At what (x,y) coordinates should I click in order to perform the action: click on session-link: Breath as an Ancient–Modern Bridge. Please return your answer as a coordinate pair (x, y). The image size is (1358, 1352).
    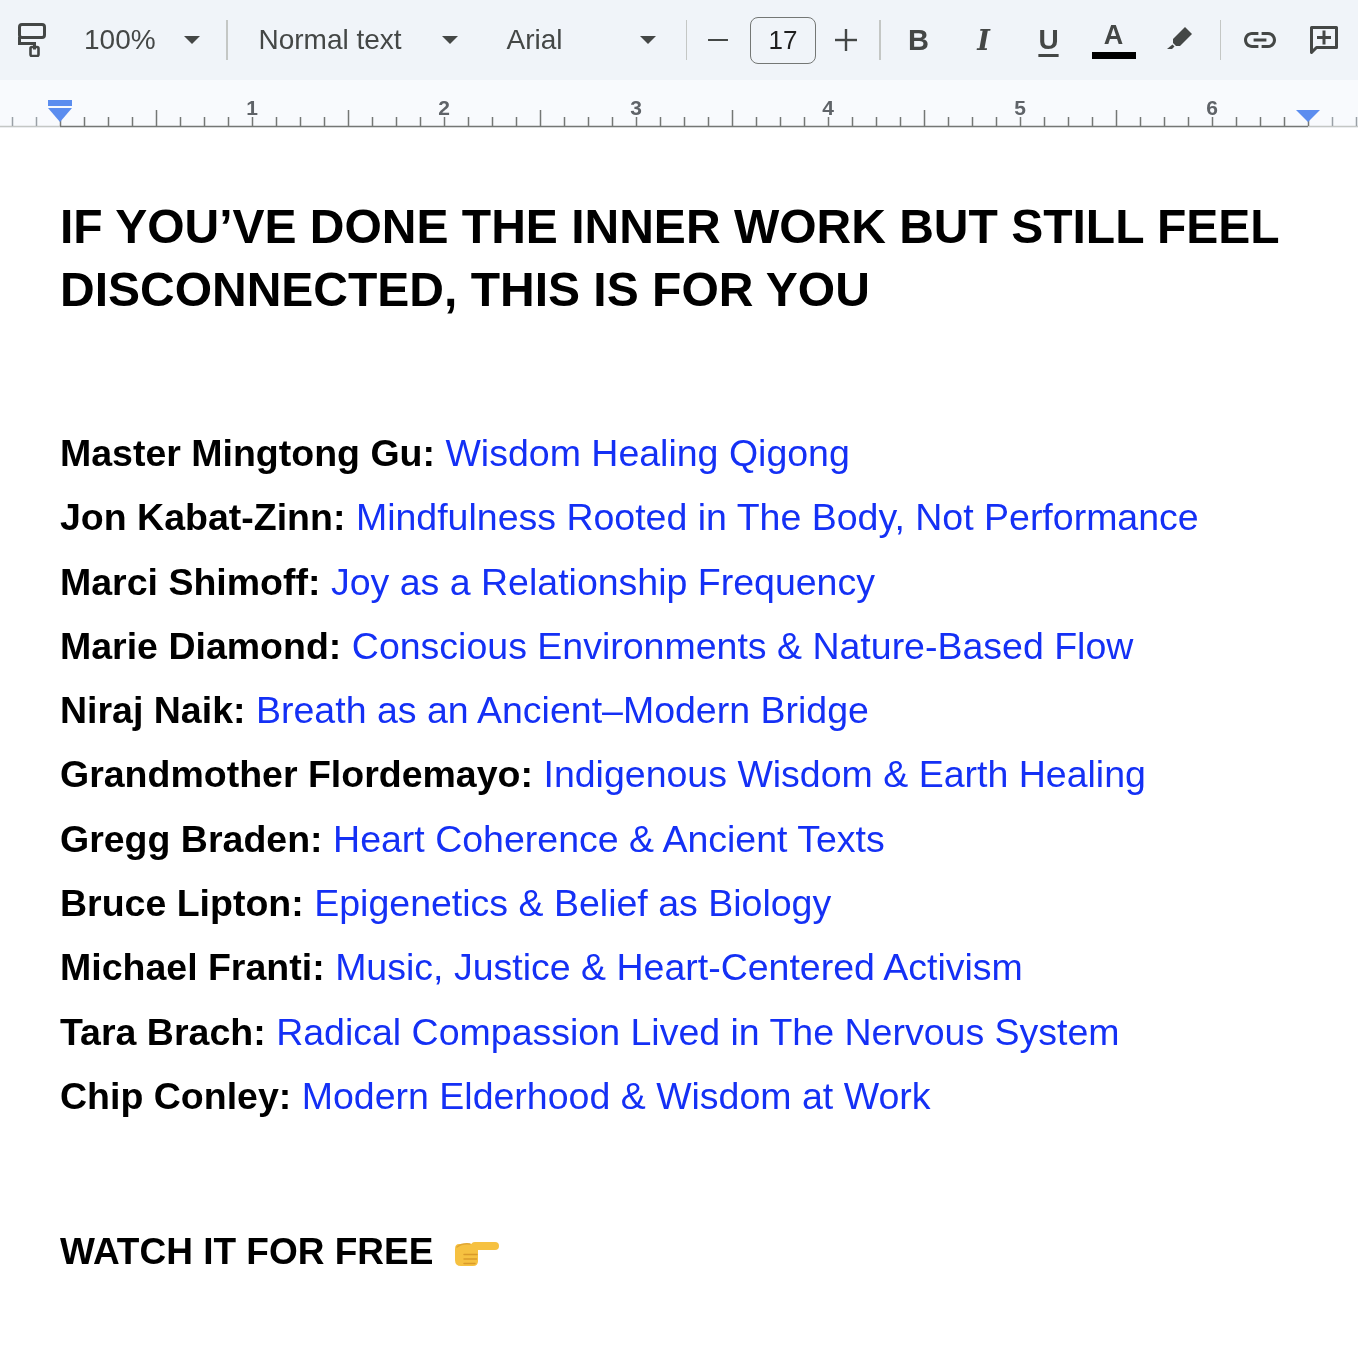
    Looking at the image, I should click on (562, 710).